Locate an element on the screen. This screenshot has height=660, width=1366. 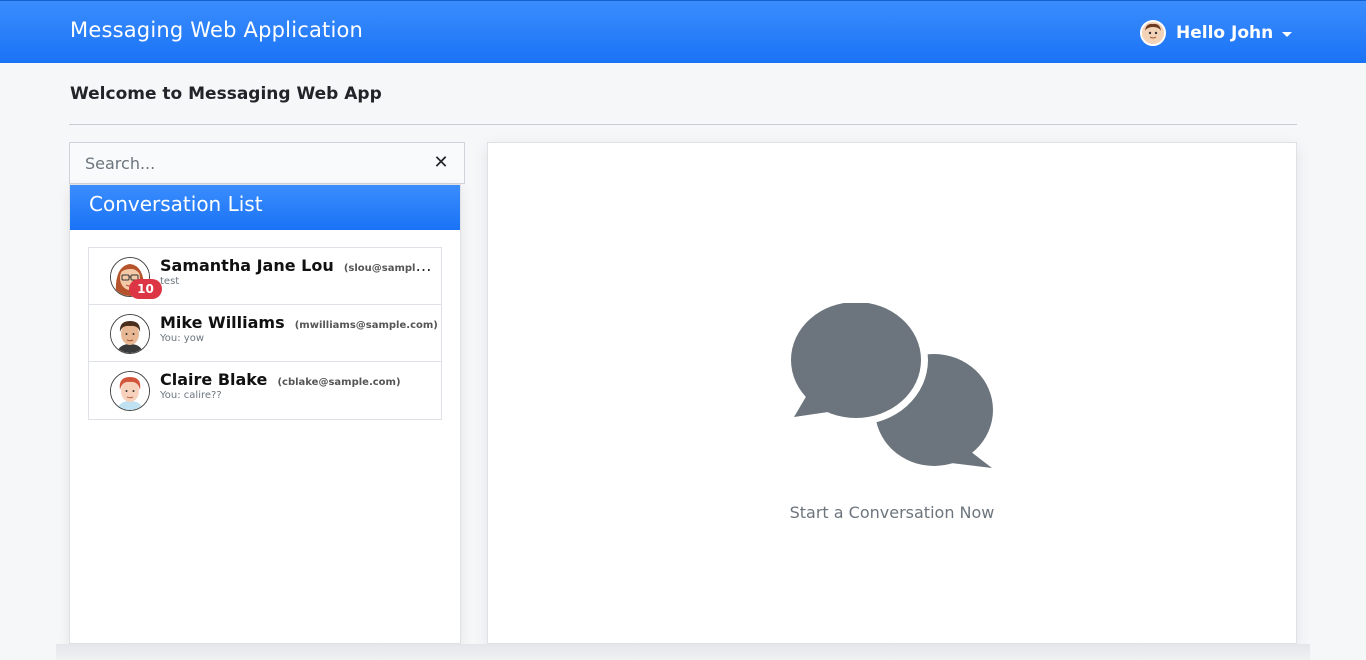
page-title: Welcome to Messaging Web App is located at coordinates (226, 94).